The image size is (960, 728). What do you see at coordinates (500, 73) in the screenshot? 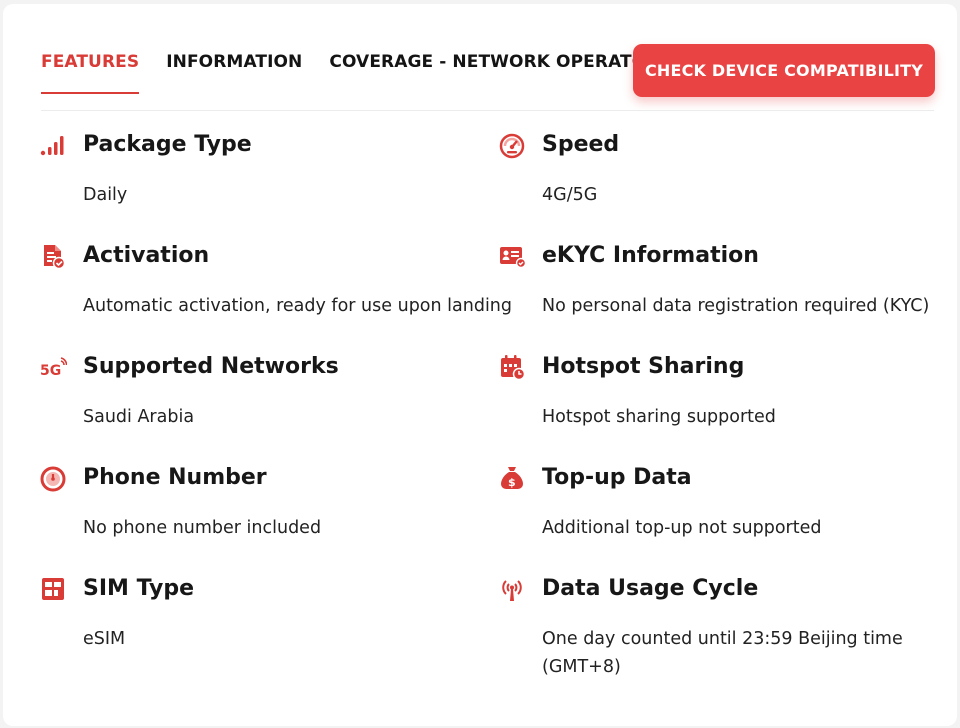
I see `tab-coverage-network-operators: COVERAGE - NETWORK OPERATORS` at bounding box center [500, 73].